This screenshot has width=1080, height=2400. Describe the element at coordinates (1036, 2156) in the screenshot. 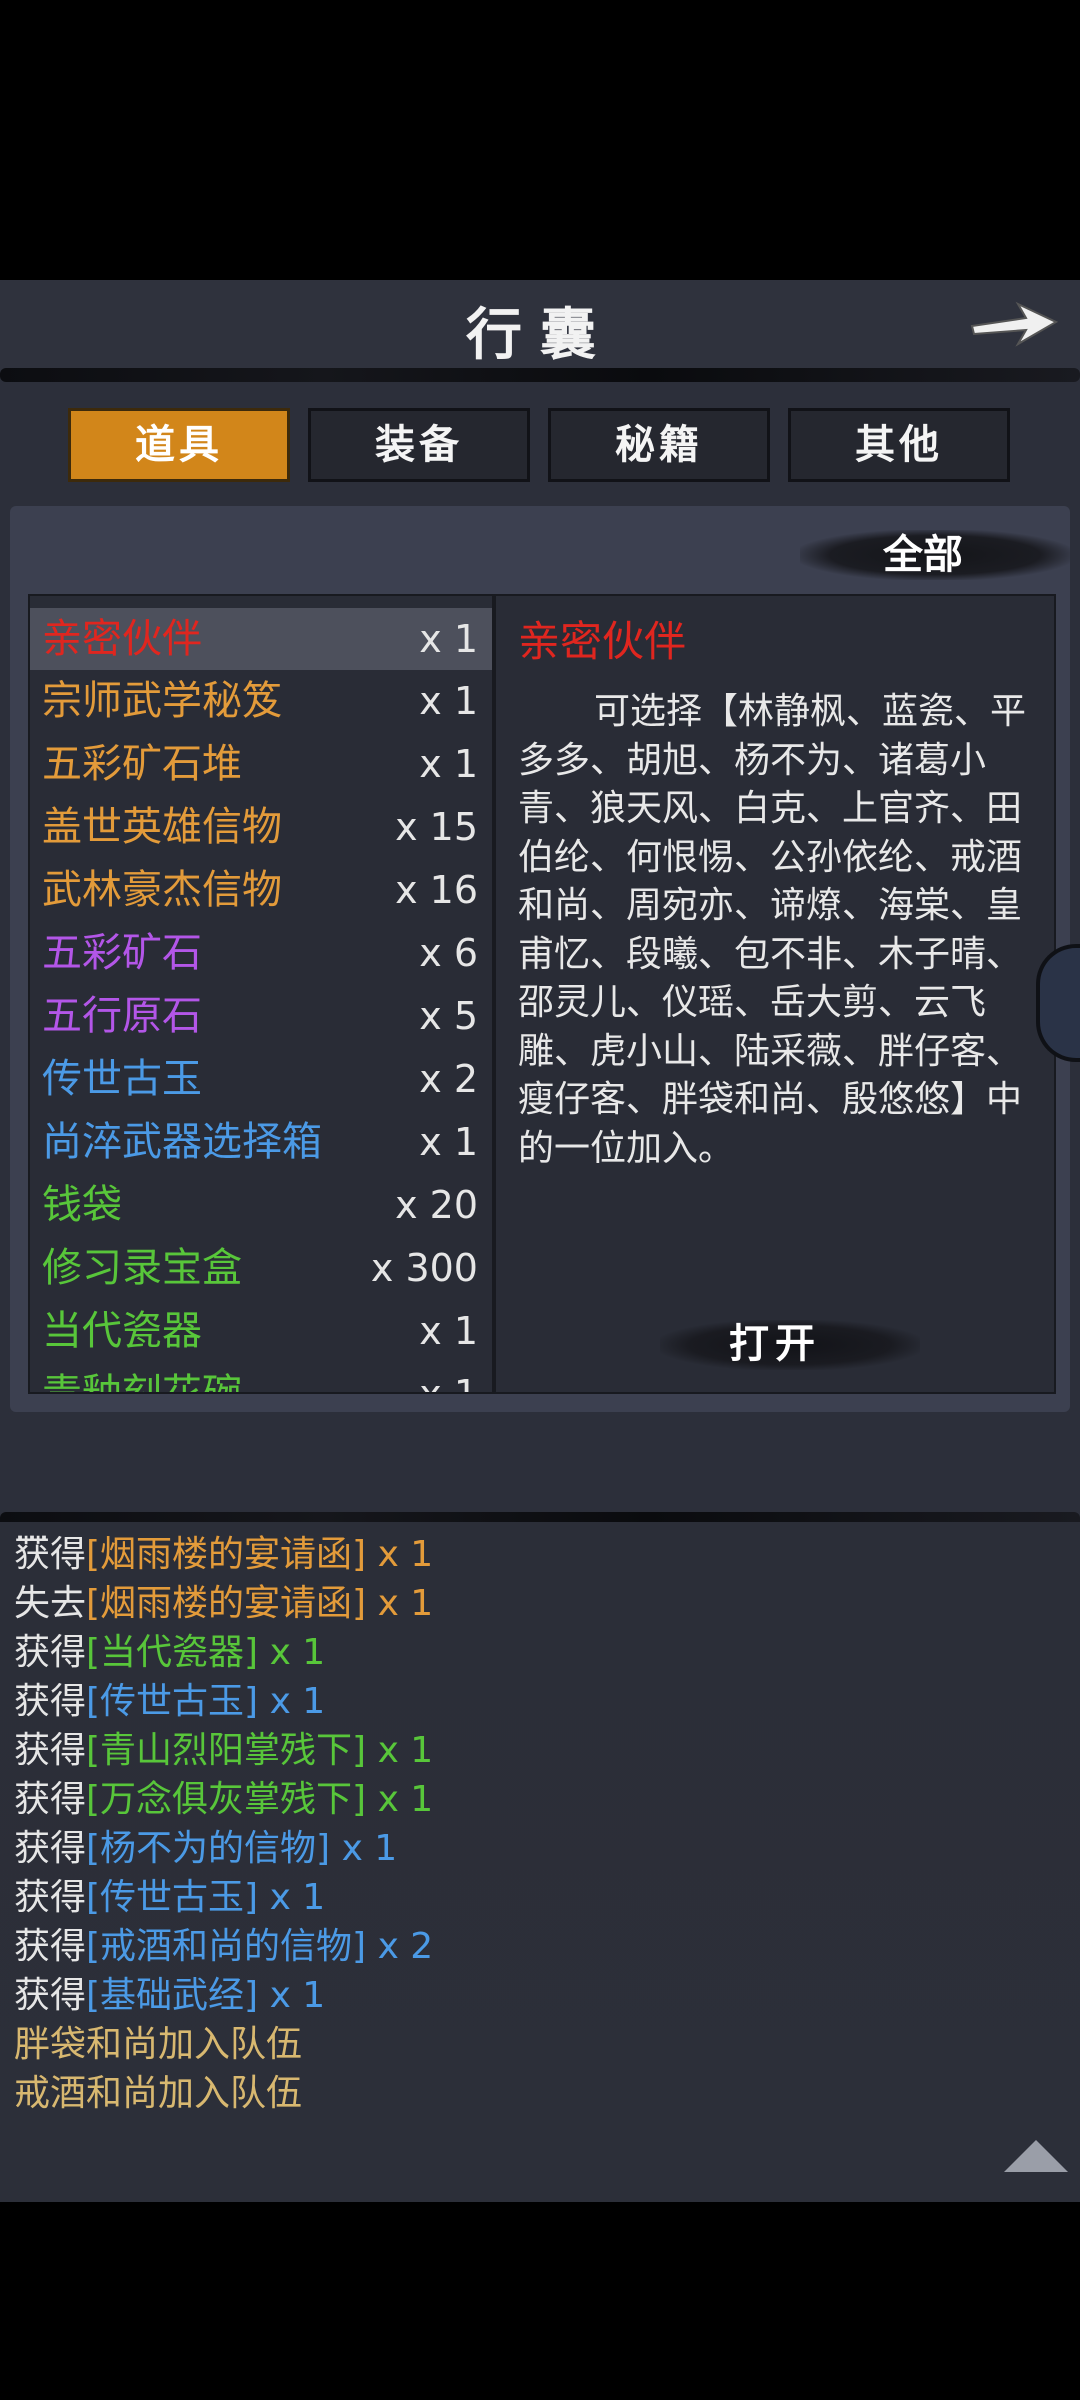

I see `triangle-up-icon` at that location.